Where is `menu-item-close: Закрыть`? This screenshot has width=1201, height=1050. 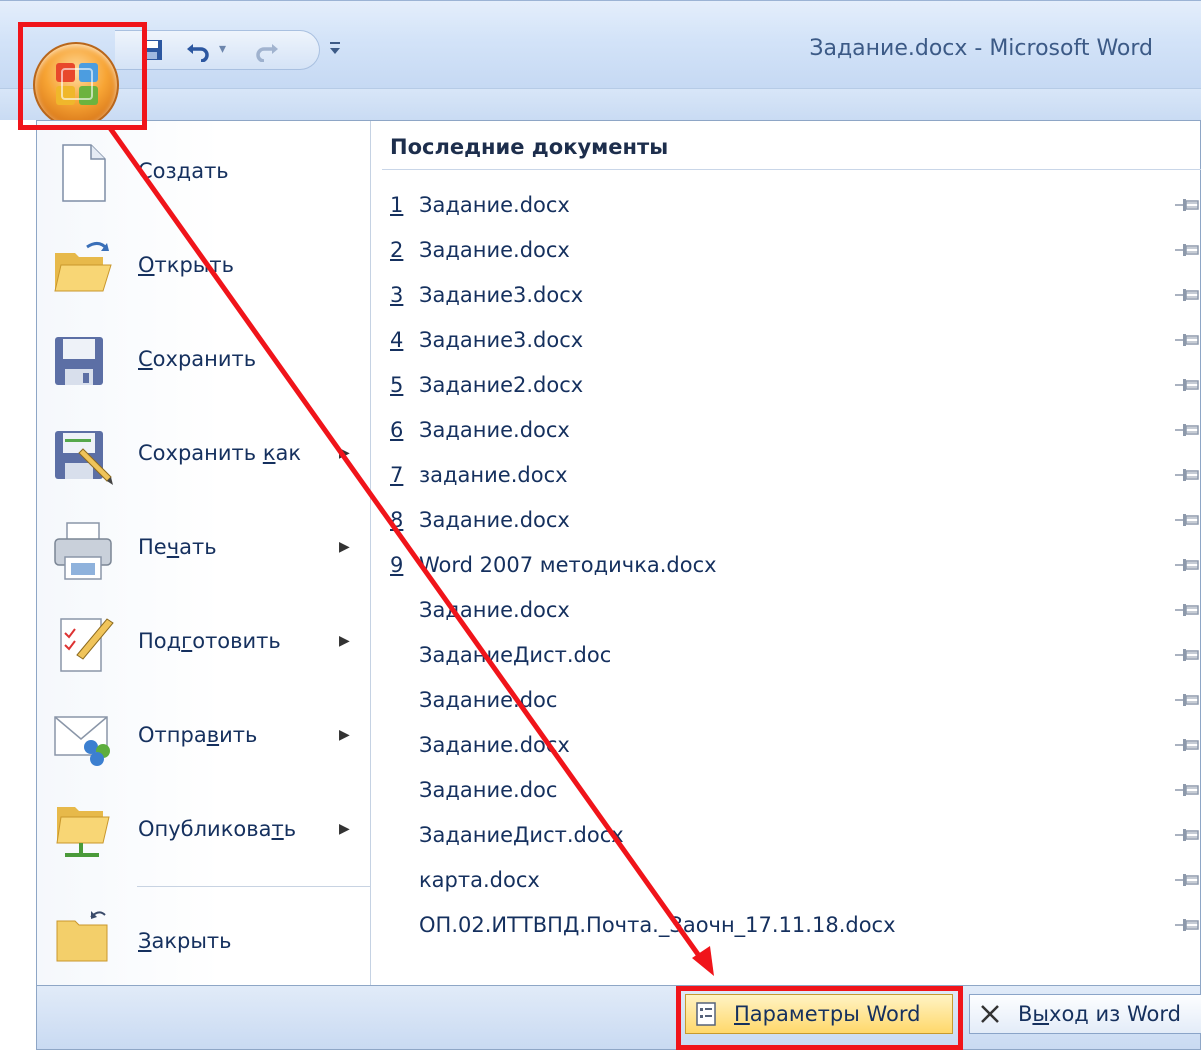
menu-item-close: Закрыть is located at coordinates (204, 940).